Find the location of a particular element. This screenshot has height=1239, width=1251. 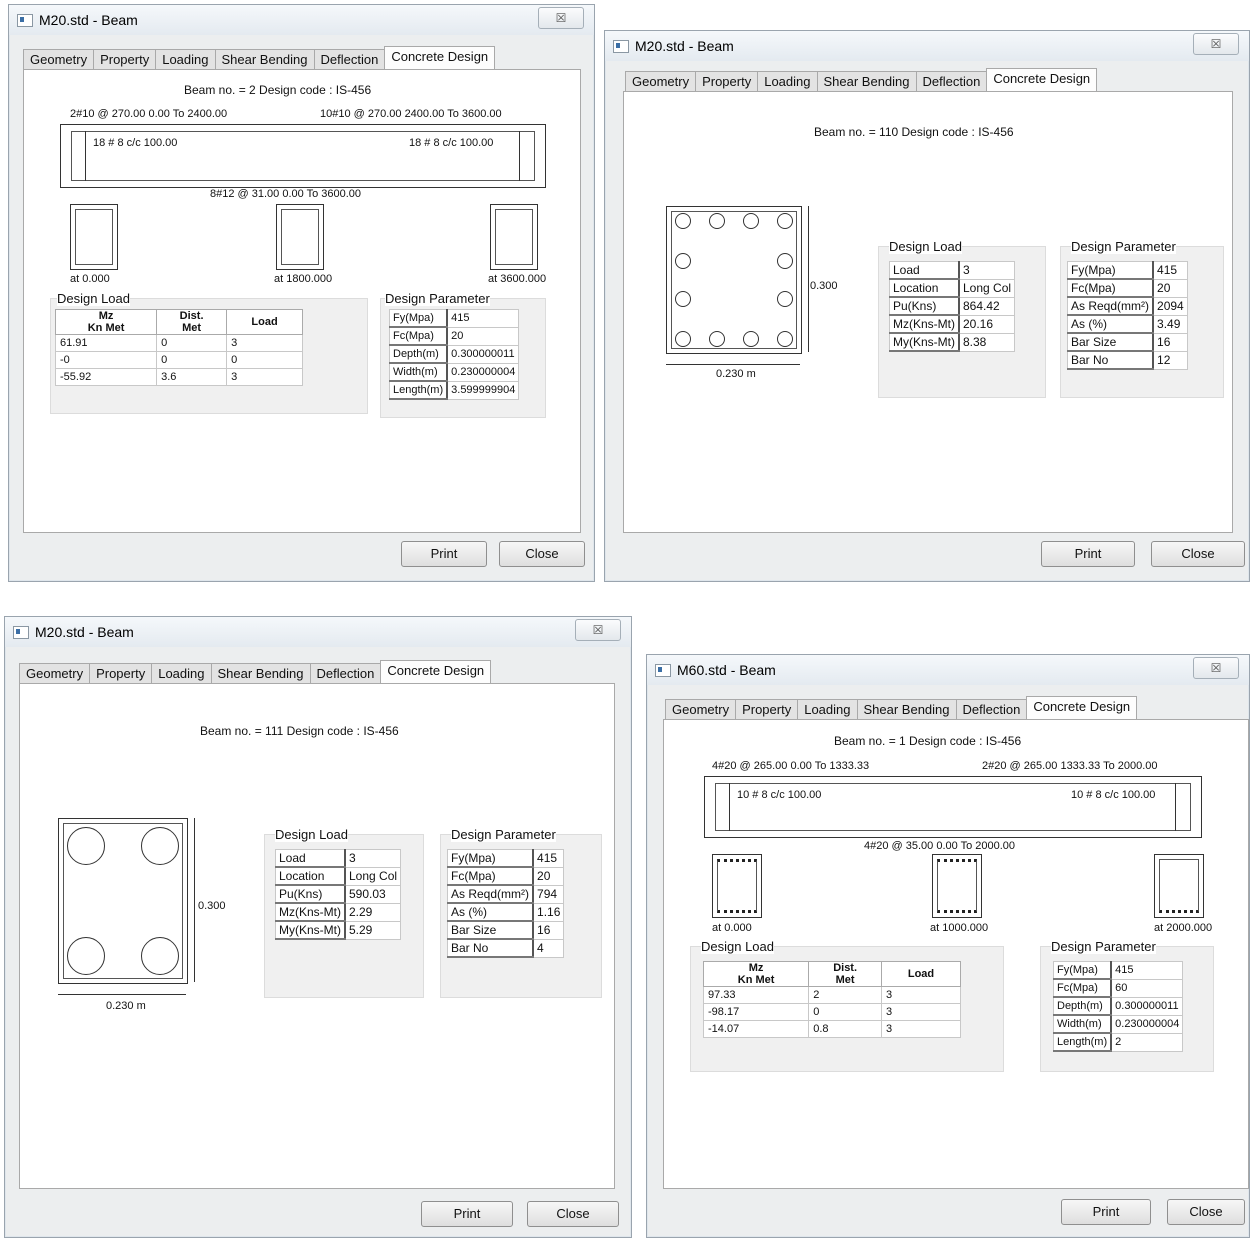

bottom-bar-label: 8#12 @ 31.00 0.00 To 3600.00 is located at coordinates (286, 194).